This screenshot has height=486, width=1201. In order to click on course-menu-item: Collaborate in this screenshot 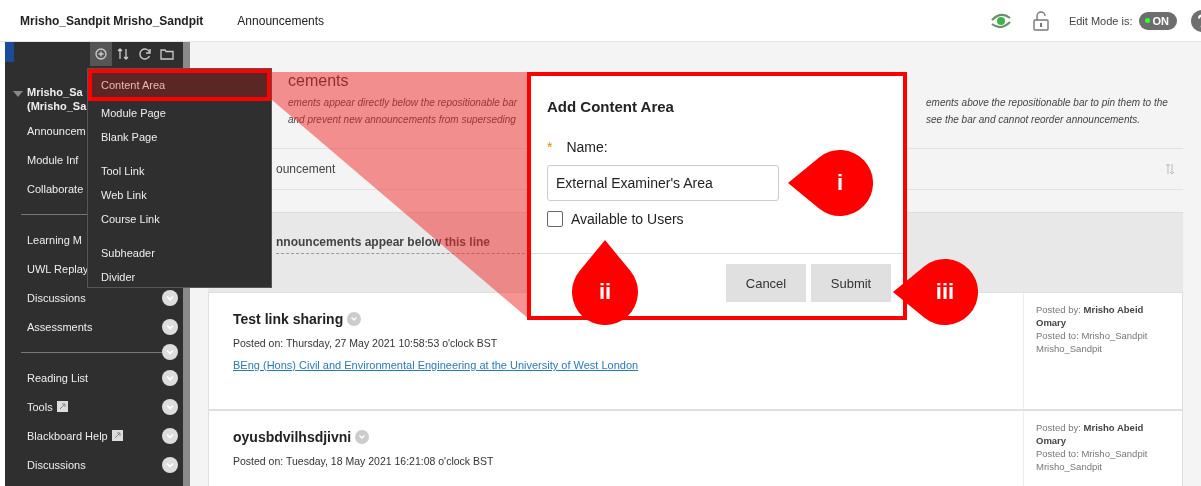, I will do `click(55, 188)`.